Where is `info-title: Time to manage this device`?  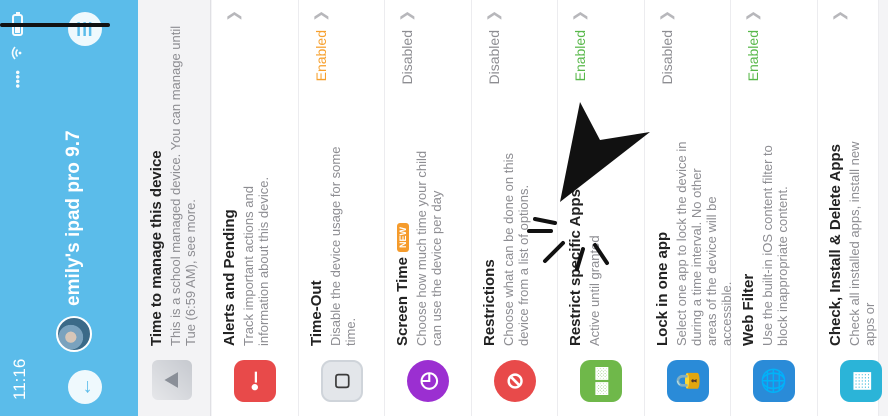
info-title: Time to manage this device is located at coordinates (156, 248).